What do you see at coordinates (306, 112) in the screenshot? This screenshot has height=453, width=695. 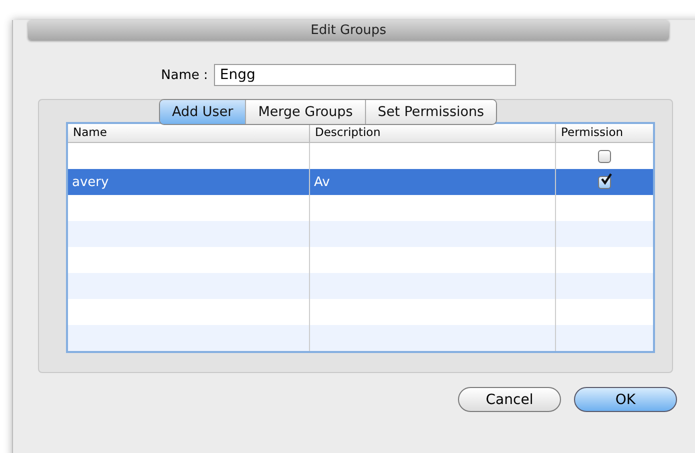 I see `tab: Merge Groups` at bounding box center [306, 112].